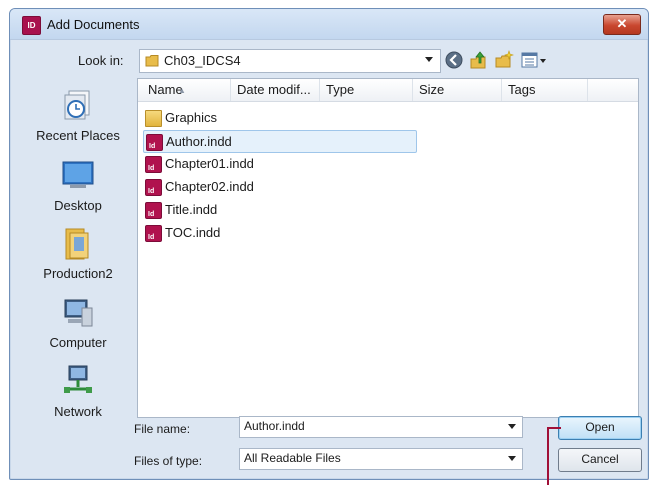  I want to click on file-type-select: All Readable Files, so click(381, 459).